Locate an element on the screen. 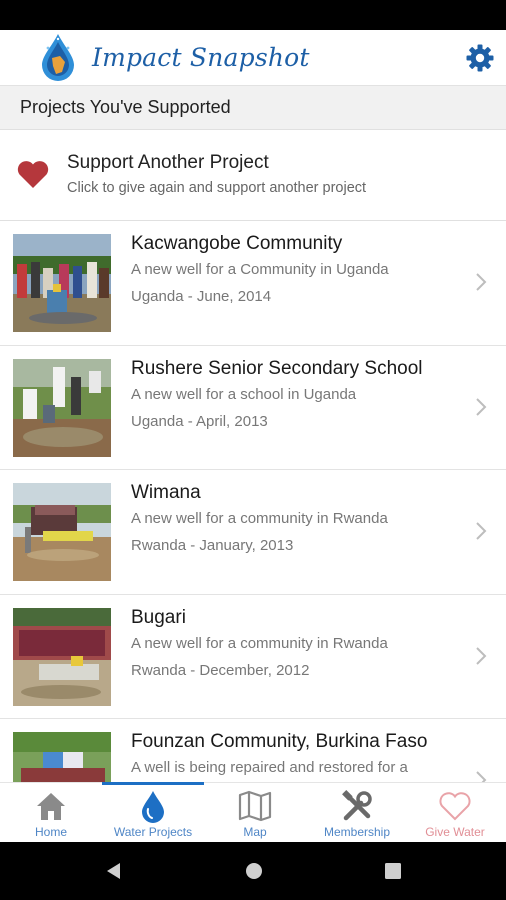  nav-item-membership: Membership is located at coordinates (357, 813).